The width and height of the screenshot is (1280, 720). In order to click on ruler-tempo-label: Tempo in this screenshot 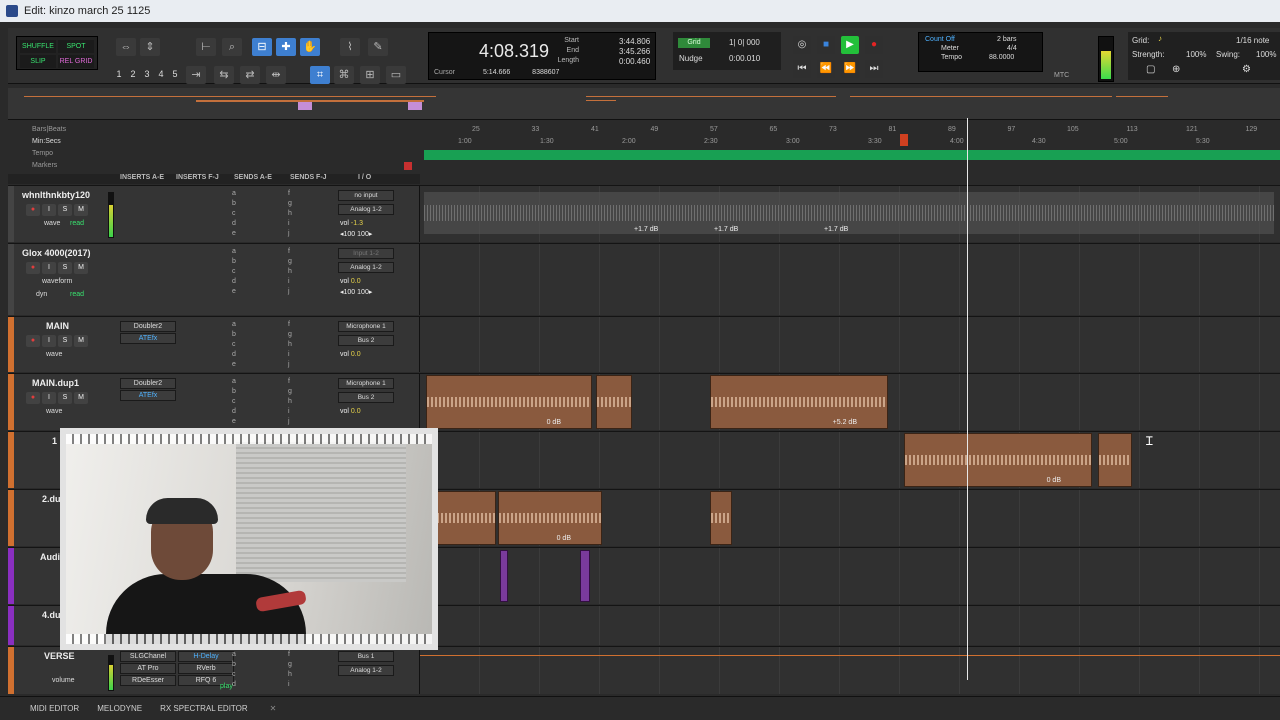, I will do `click(42, 153)`.